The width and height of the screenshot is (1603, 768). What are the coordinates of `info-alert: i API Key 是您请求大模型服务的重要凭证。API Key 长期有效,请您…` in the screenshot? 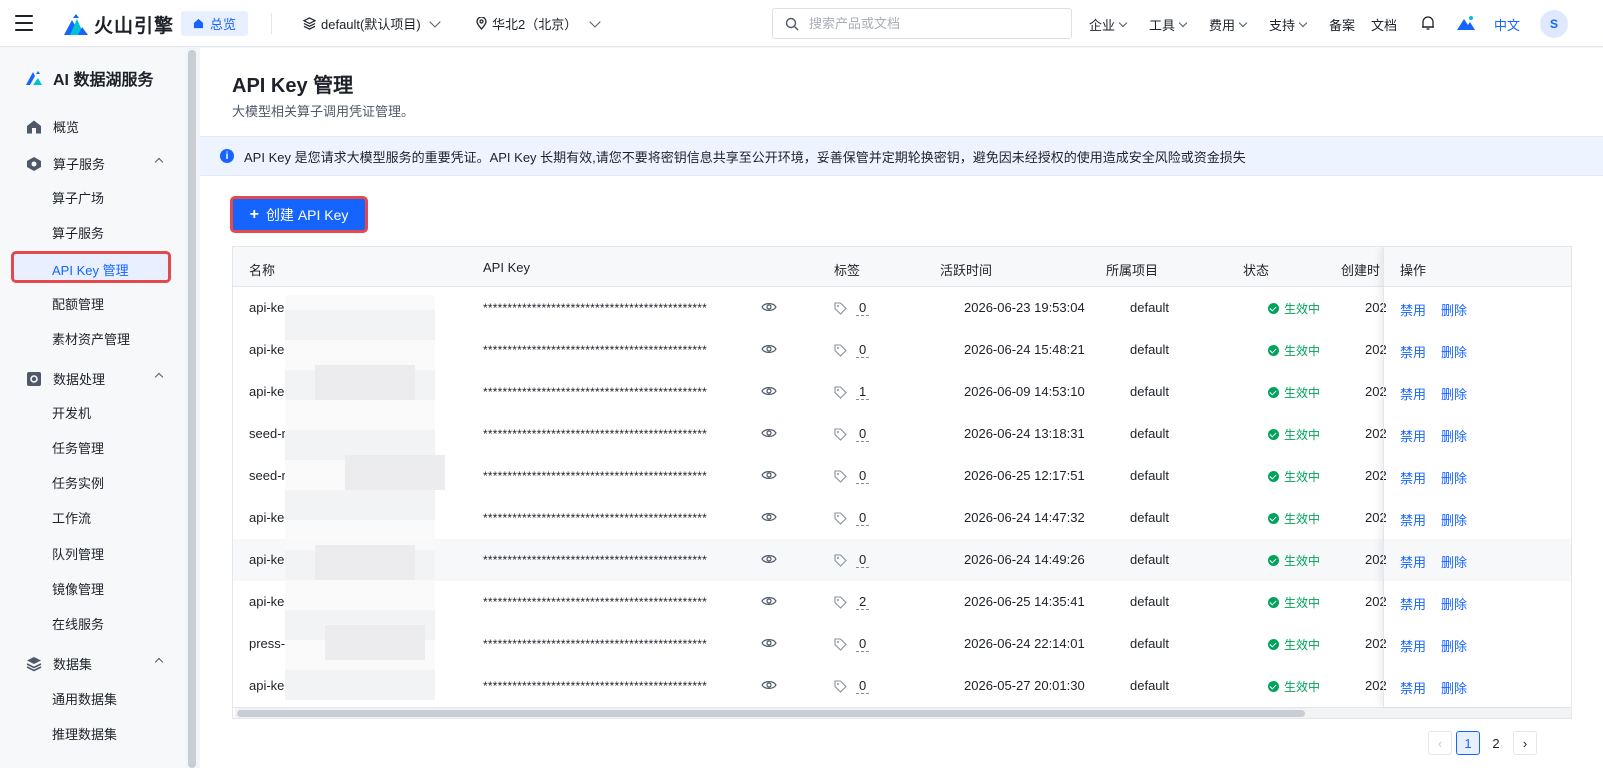 It's located at (901, 156).